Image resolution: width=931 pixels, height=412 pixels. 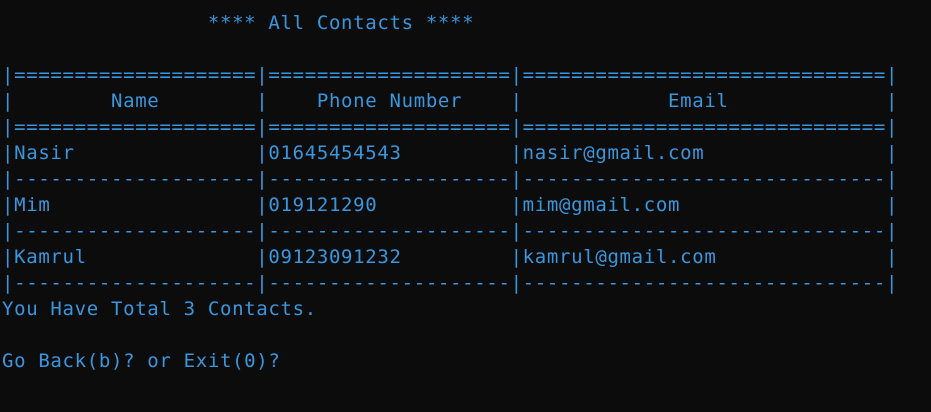 I want to click on table-row: |Nasir |01645454543 |nasir@gmail.com |, so click(x=450, y=153).